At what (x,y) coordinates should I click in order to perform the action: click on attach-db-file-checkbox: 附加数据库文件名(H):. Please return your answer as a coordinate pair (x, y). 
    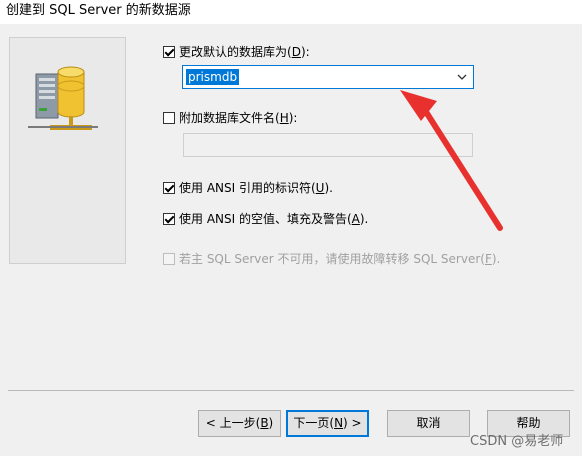
    Looking at the image, I should click on (230, 118).